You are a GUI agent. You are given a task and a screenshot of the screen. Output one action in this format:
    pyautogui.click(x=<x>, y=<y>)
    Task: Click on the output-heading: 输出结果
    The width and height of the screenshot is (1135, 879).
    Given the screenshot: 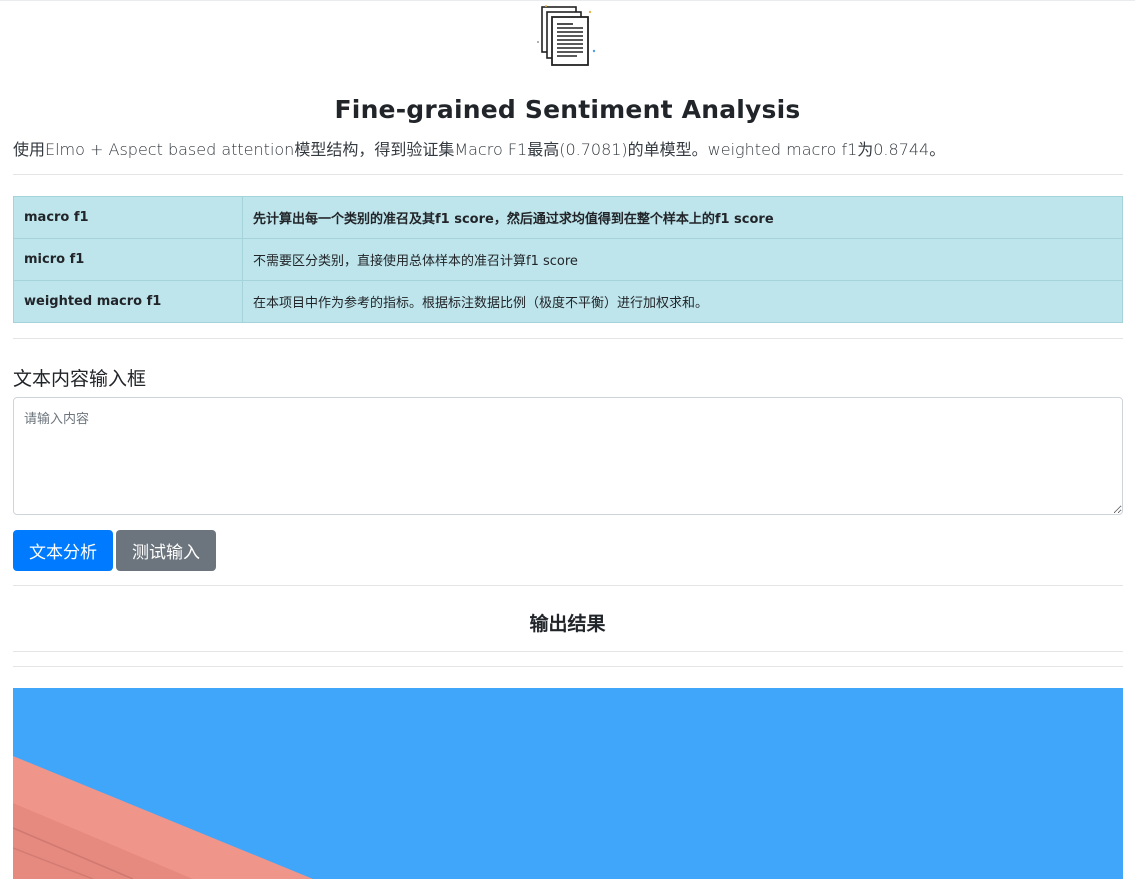 What is the action you would take?
    pyautogui.click(x=567, y=624)
    